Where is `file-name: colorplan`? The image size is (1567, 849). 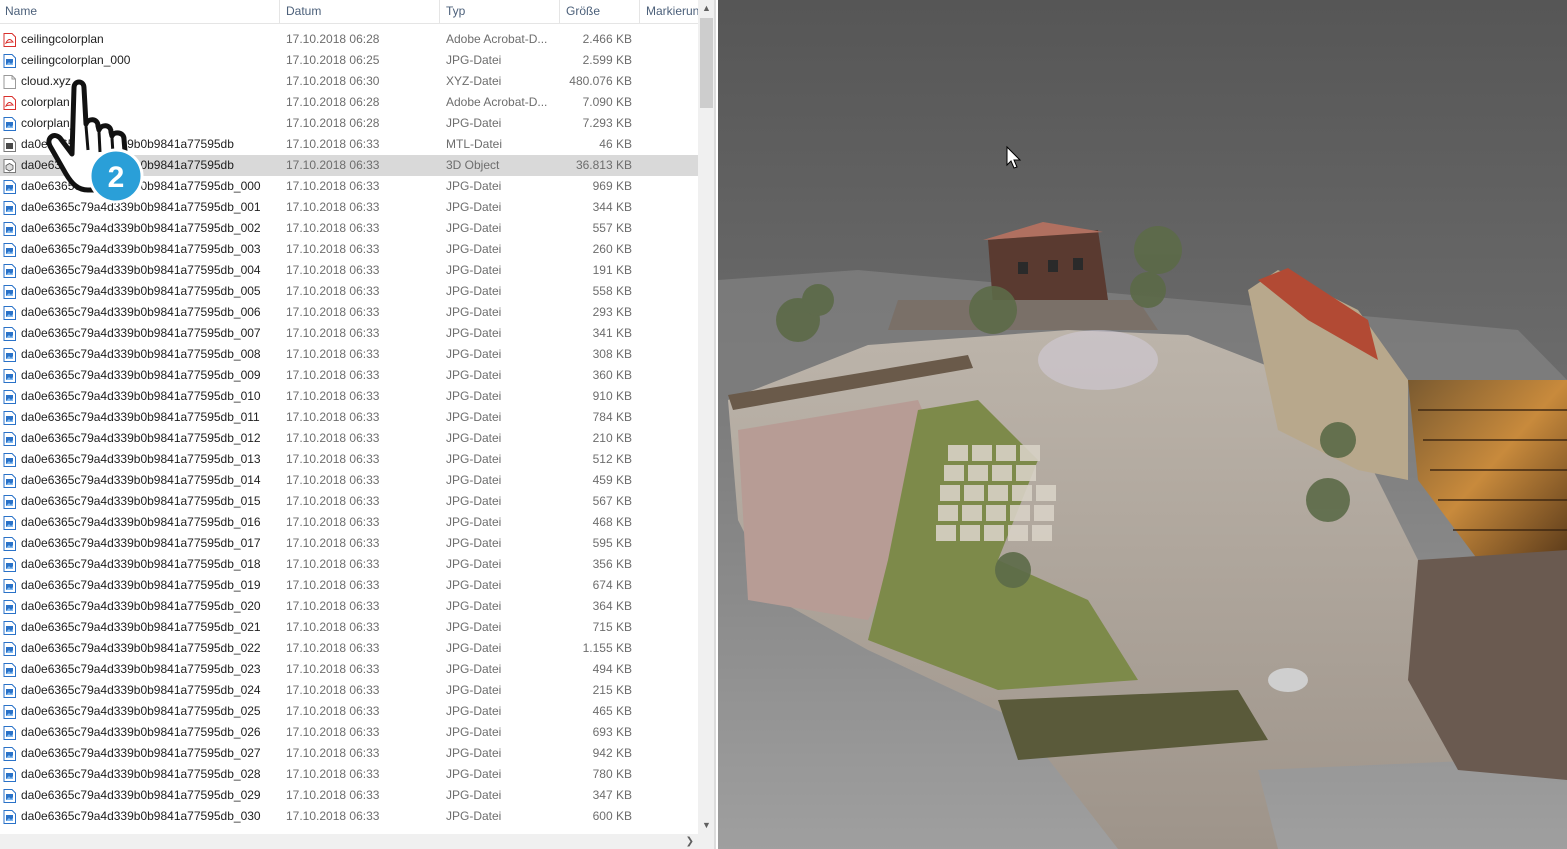 file-name: colorplan is located at coordinates (45, 102).